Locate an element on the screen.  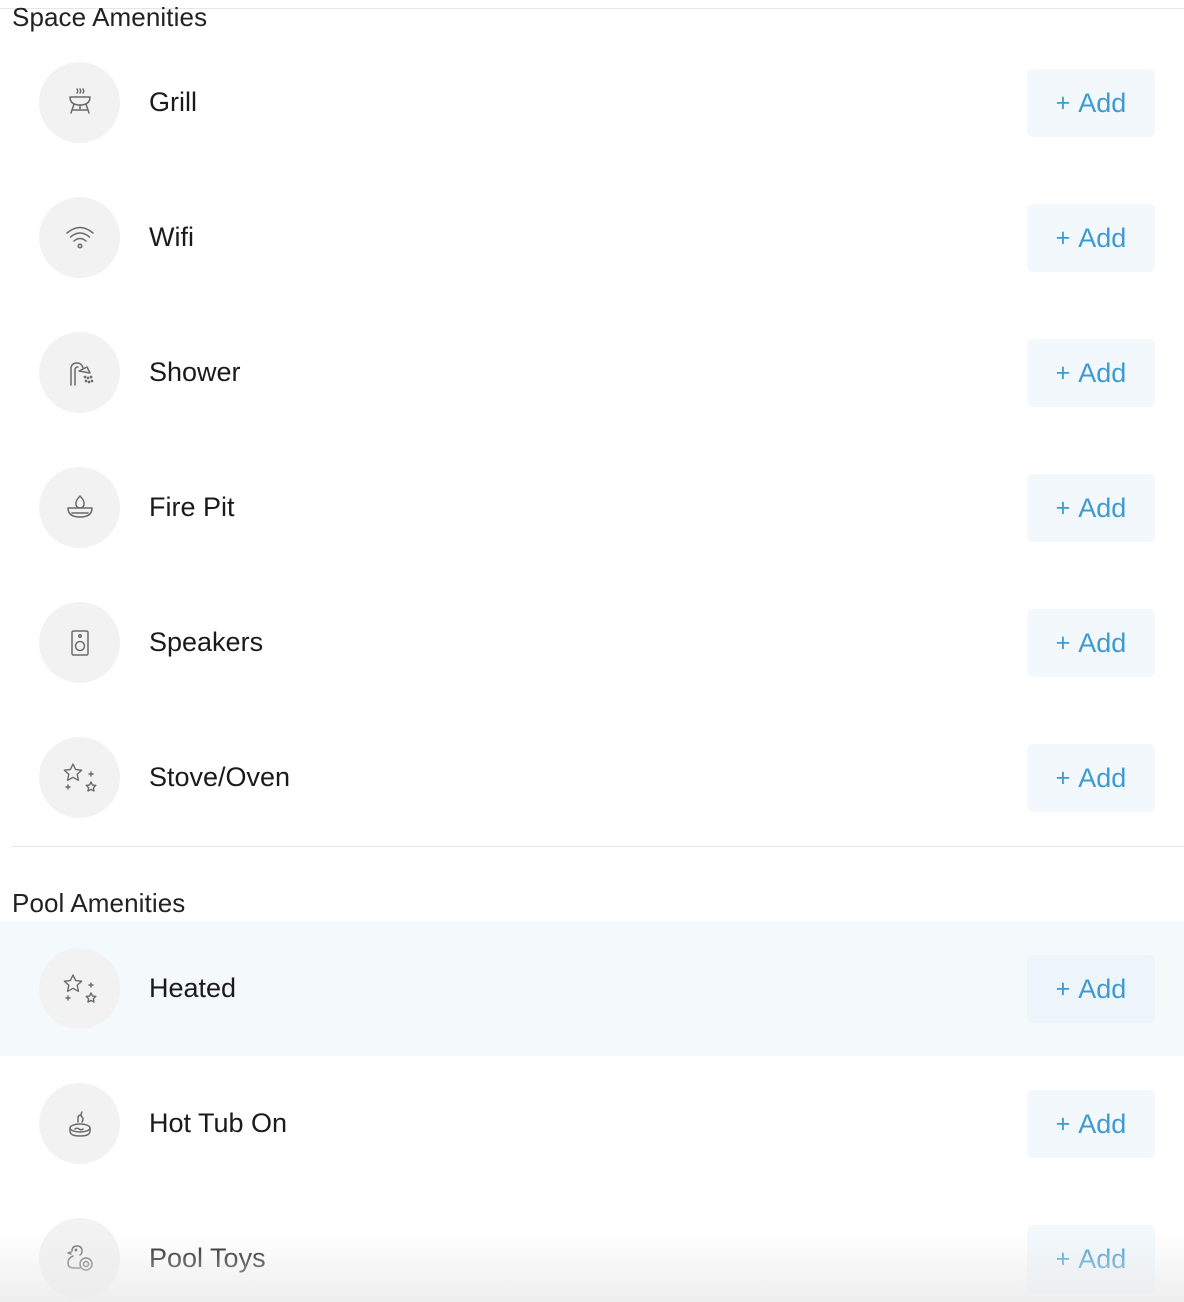
add-wifi-button: + Add is located at coordinates (1091, 238).